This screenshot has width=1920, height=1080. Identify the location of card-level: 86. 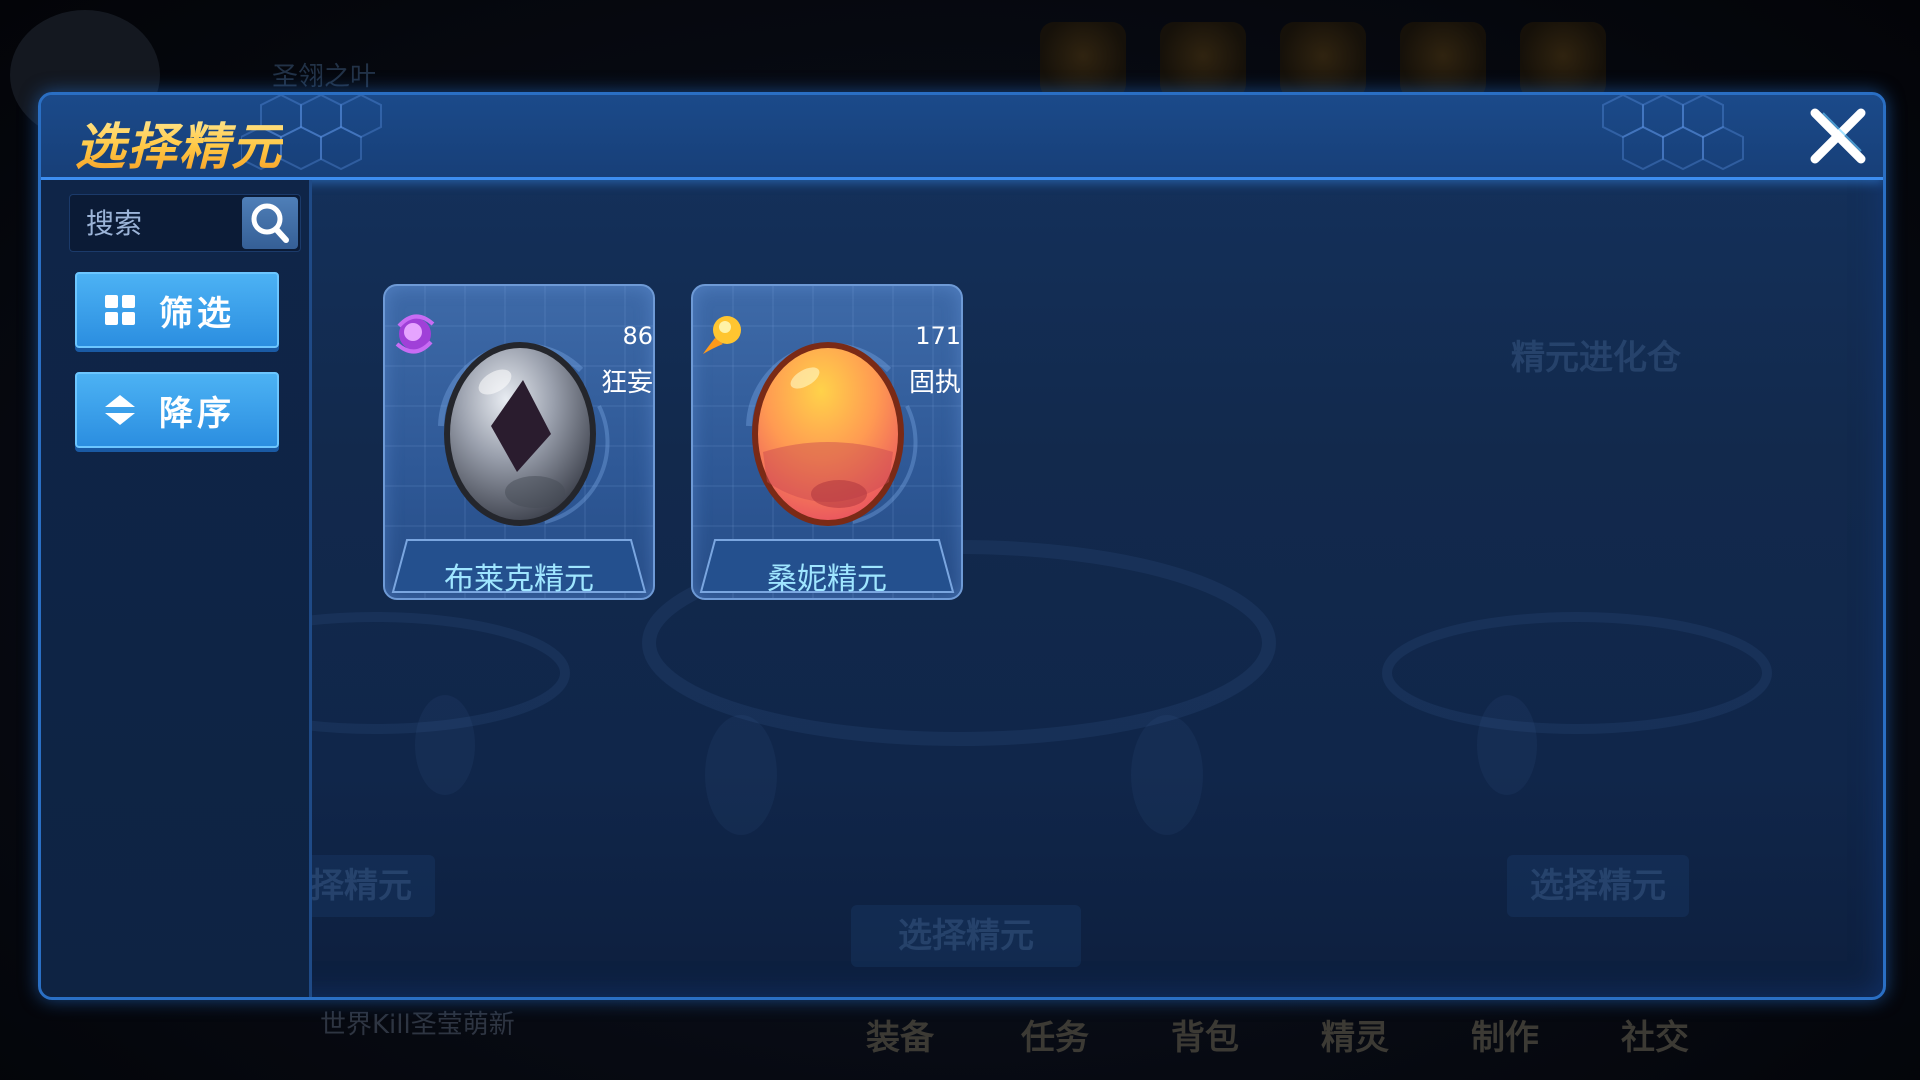
(637, 336).